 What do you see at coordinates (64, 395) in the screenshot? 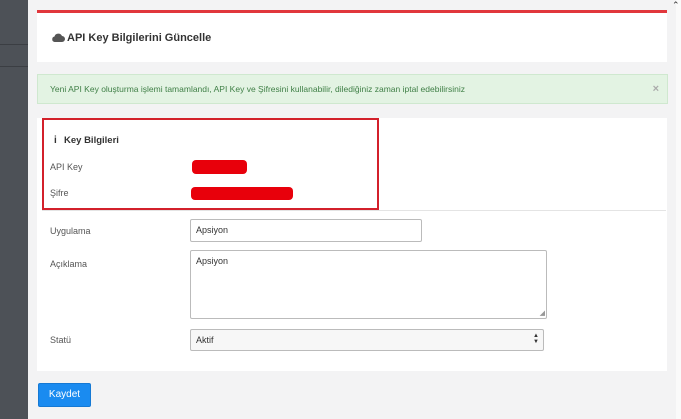
I see `save-button: Kaydet` at bounding box center [64, 395].